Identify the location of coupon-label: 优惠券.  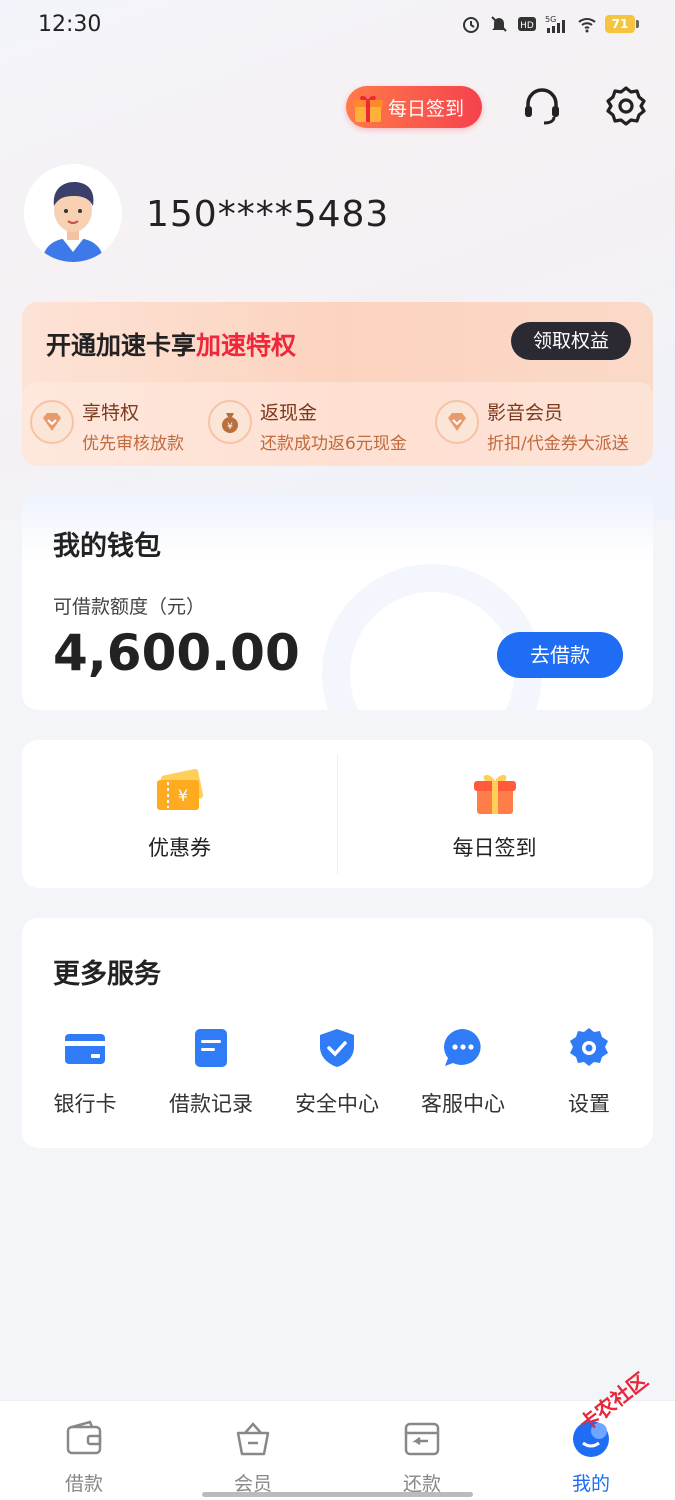
(179, 848).